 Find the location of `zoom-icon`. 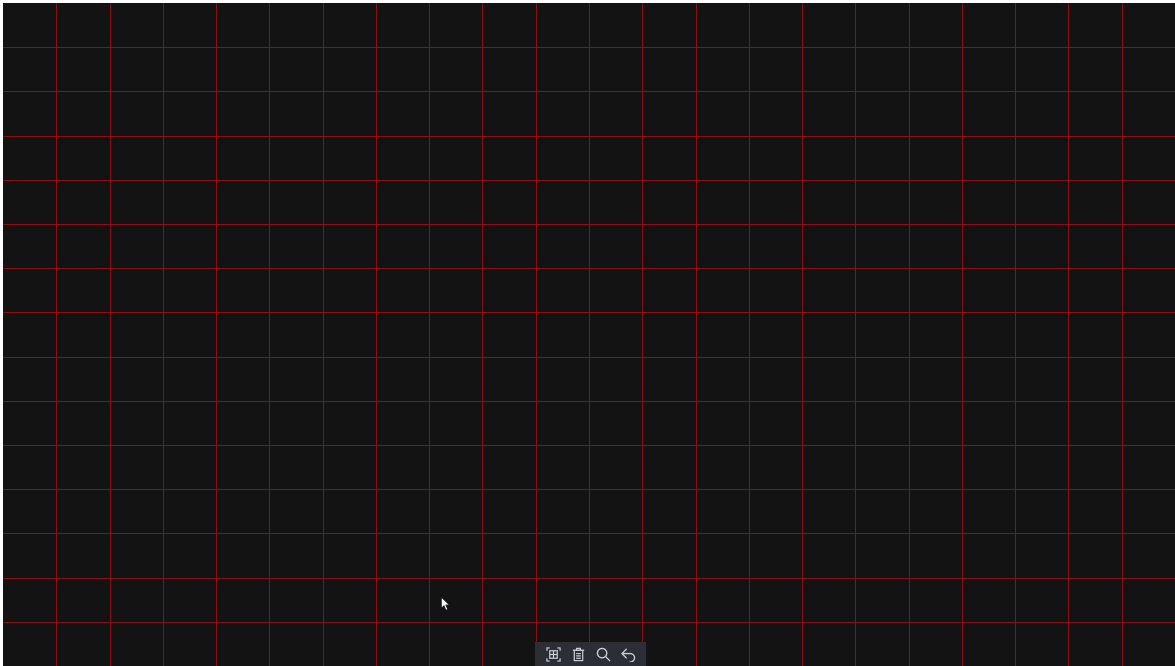

zoom-icon is located at coordinates (603, 654).